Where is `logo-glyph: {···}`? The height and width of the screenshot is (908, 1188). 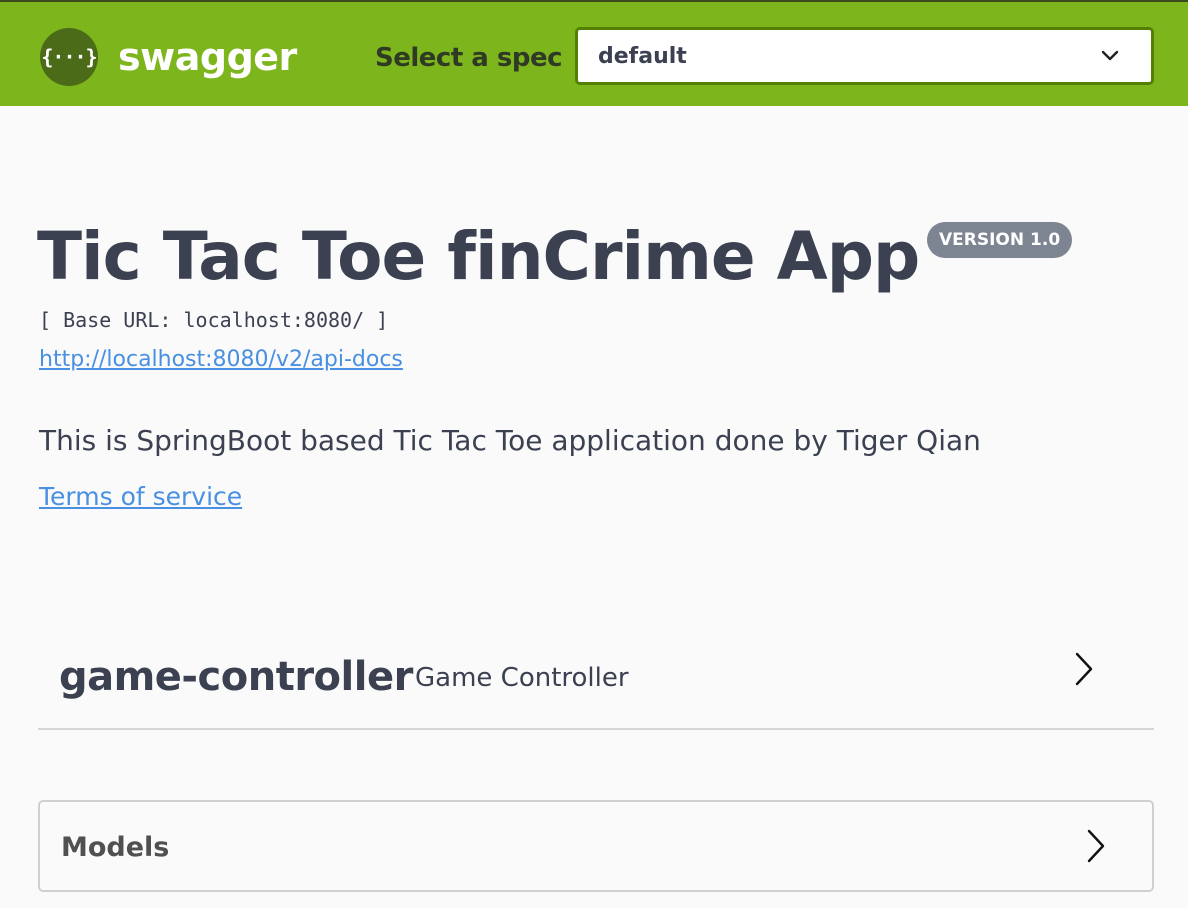 logo-glyph: {···} is located at coordinates (69, 57).